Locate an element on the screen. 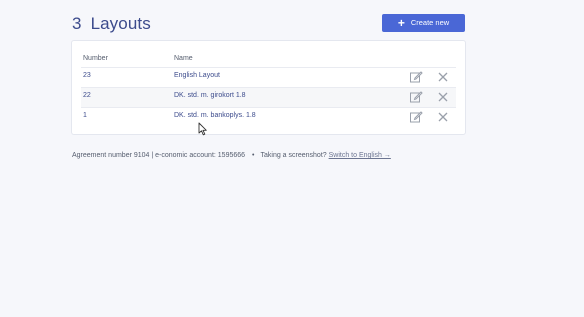  screenshot-prompt: Taking a screenshot? is located at coordinates (293, 155).